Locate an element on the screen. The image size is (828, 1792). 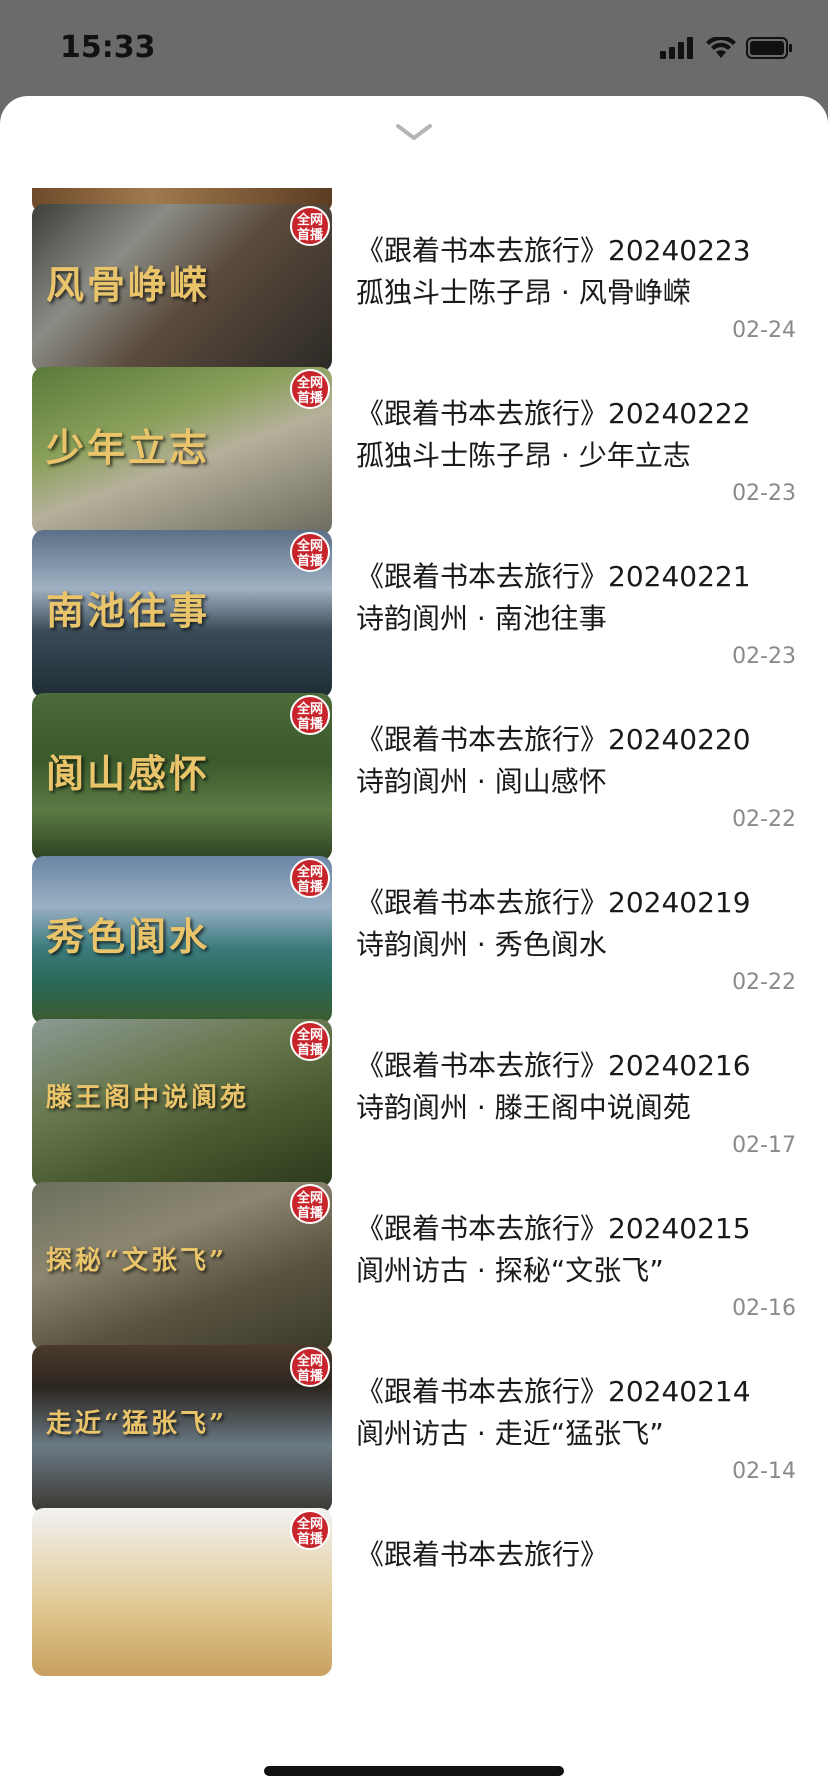
thumbnail-overlay-title: 少年立志 is located at coordinates (128, 447).